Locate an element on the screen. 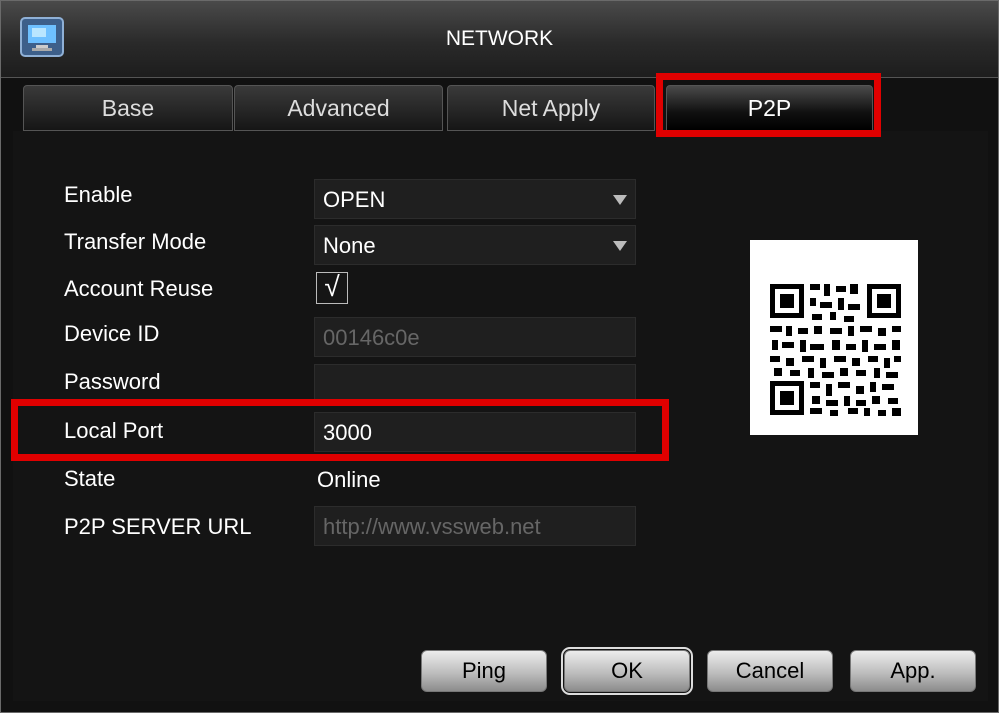 This screenshot has width=999, height=713. tab-base: Base is located at coordinates (128, 108).